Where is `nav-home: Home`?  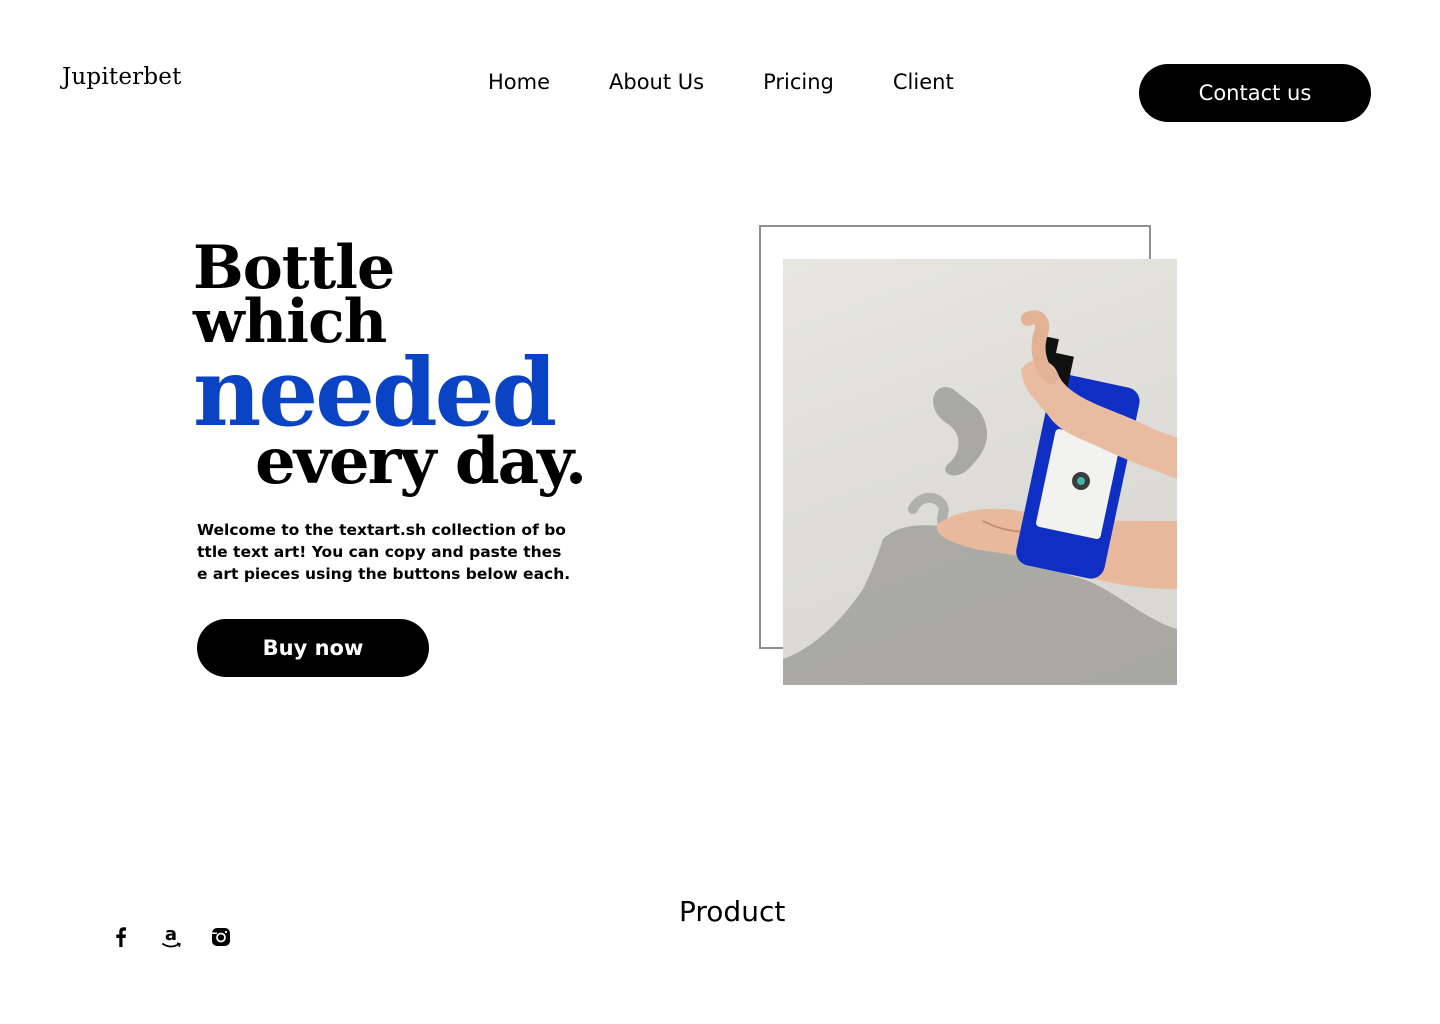 nav-home: Home is located at coordinates (519, 82).